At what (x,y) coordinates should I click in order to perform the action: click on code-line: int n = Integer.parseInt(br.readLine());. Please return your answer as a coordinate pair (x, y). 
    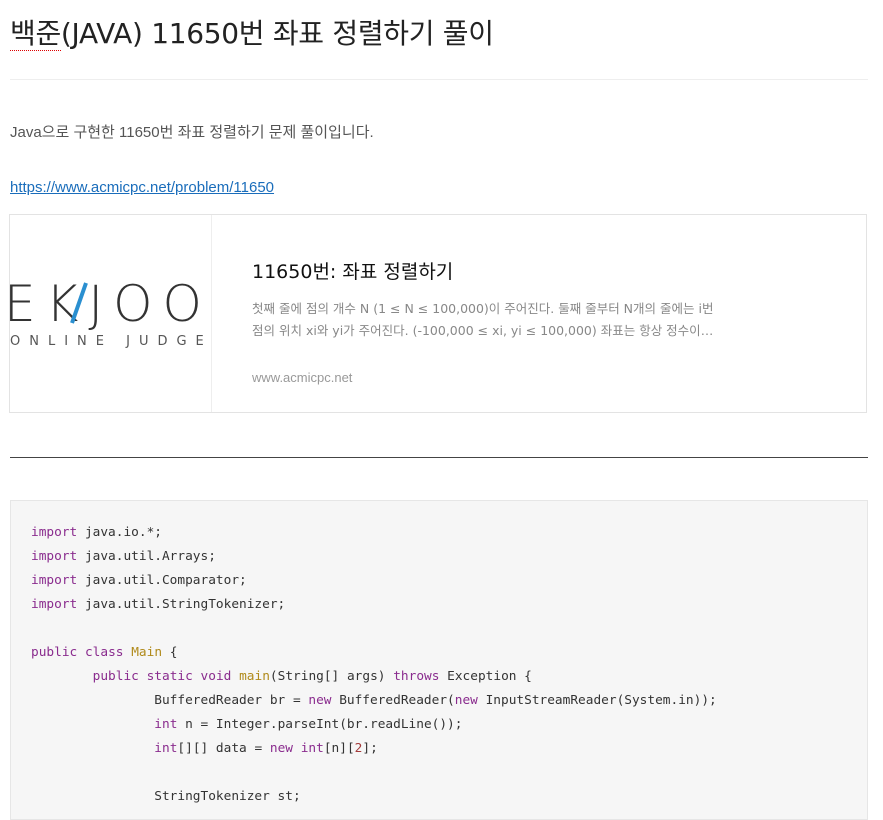
    Looking at the image, I should click on (374, 725).